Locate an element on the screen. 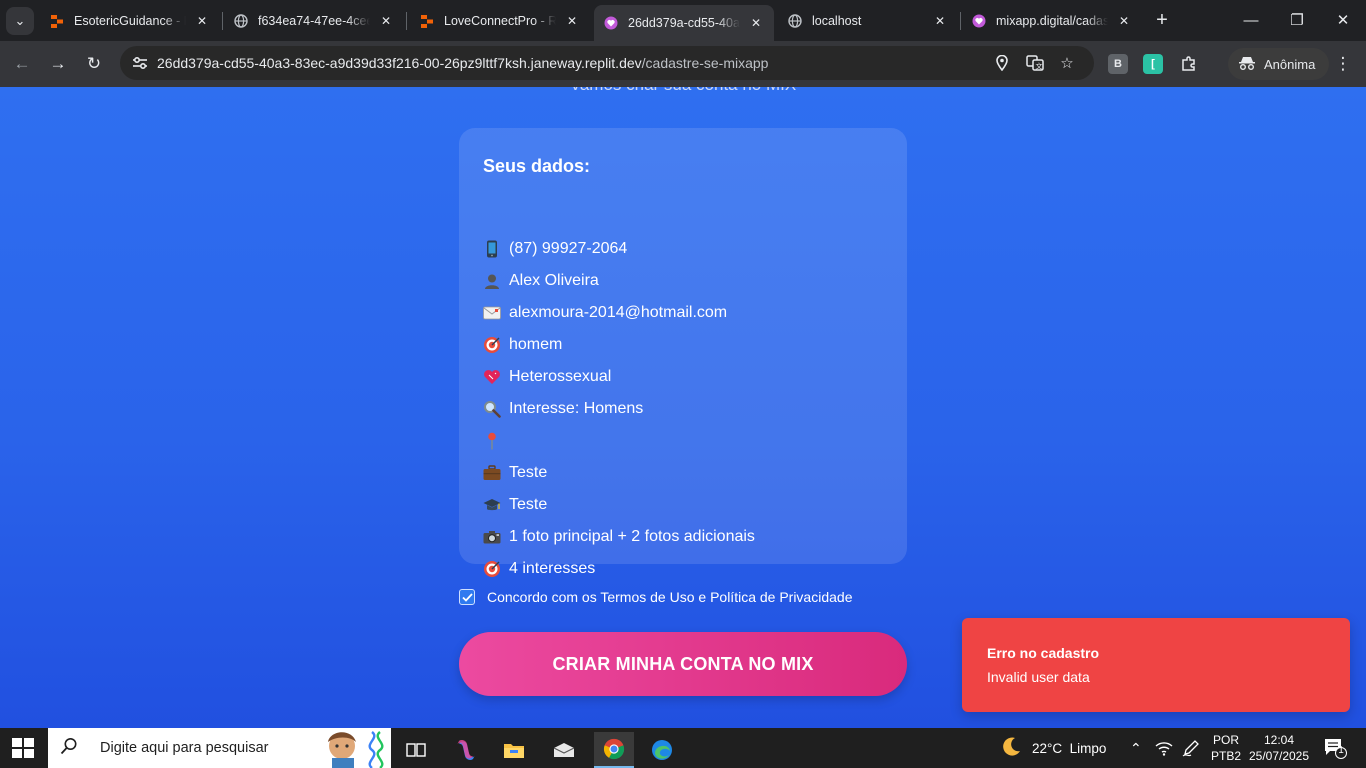  weather-widget: 22°C Limpo is located at coordinates (1053, 748).